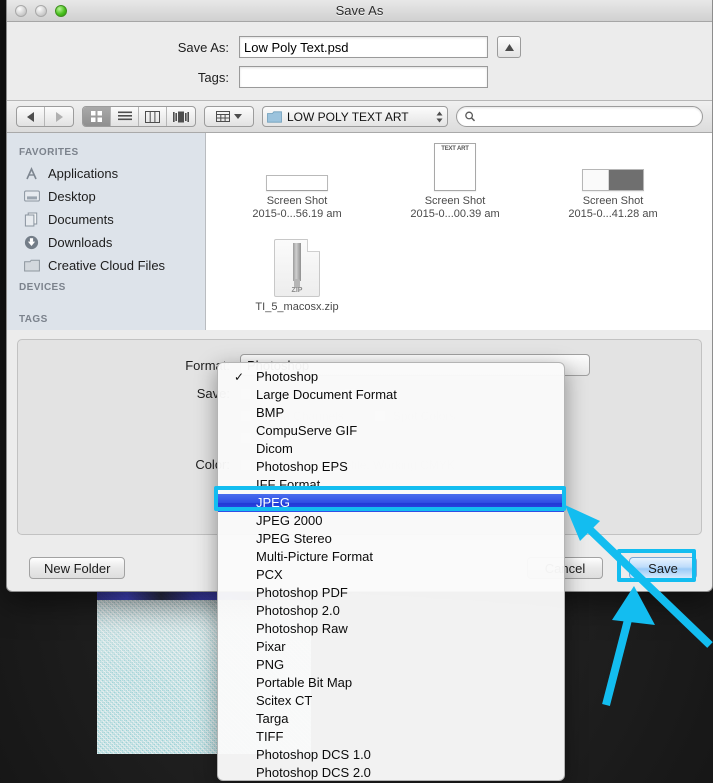 The height and width of the screenshot is (783, 713). What do you see at coordinates (391, 557) in the screenshot?
I see `menu-item-multi-picture-format: Multi-Picture Format` at bounding box center [391, 557].